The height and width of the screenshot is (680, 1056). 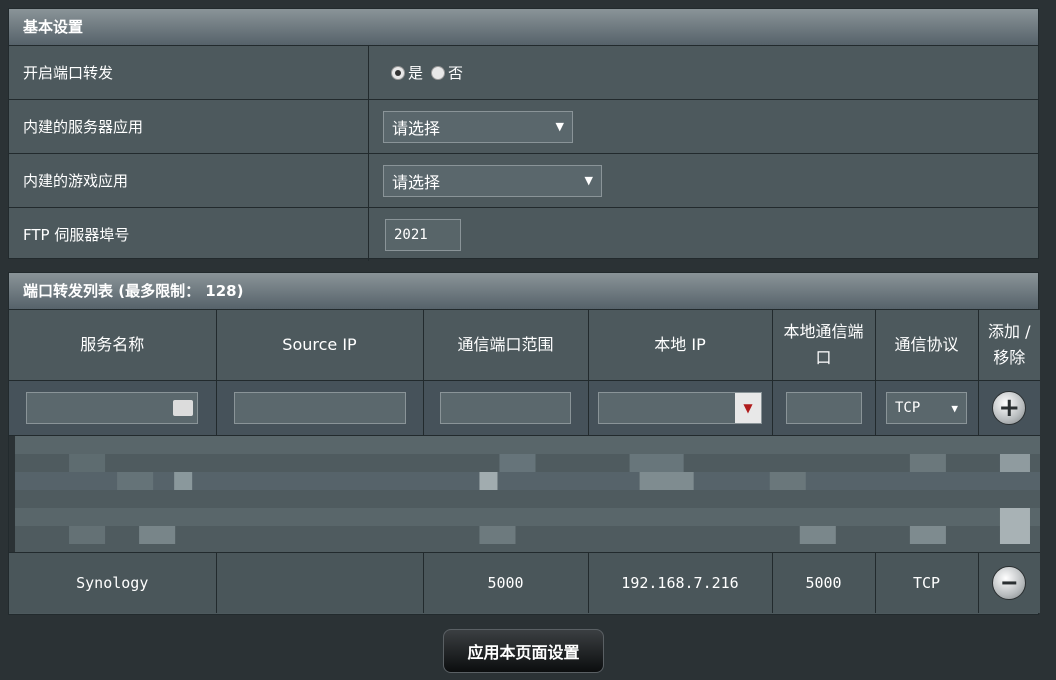 I want to click on cell-local-port: 5000, so click(x=824, y=582).